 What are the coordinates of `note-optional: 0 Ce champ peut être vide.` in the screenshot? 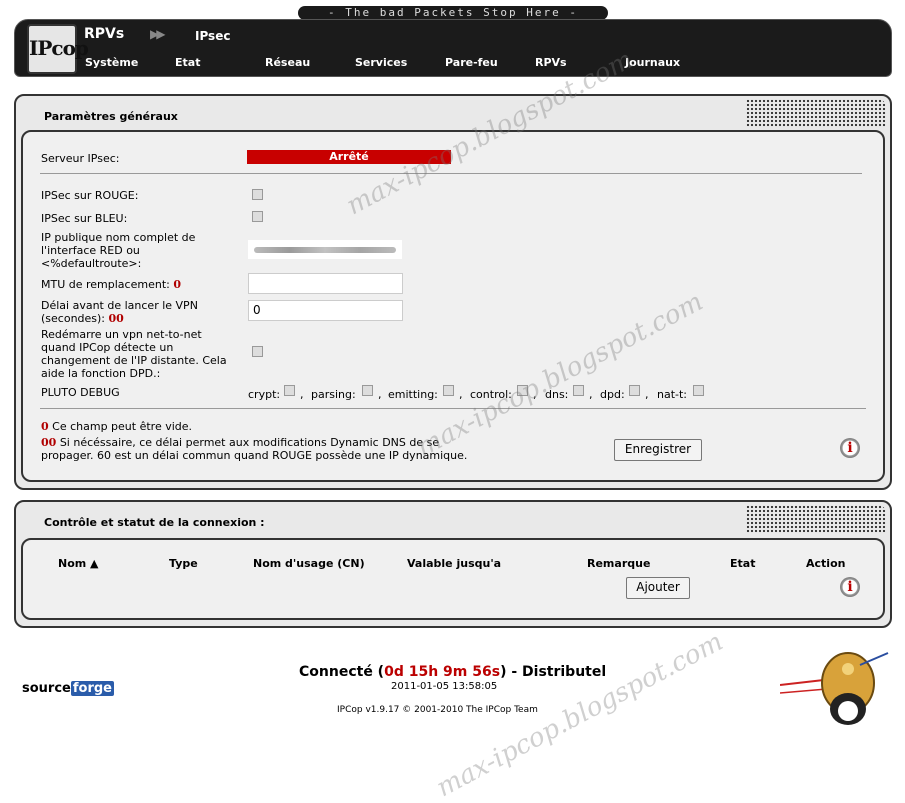 It's located at (116, 426).